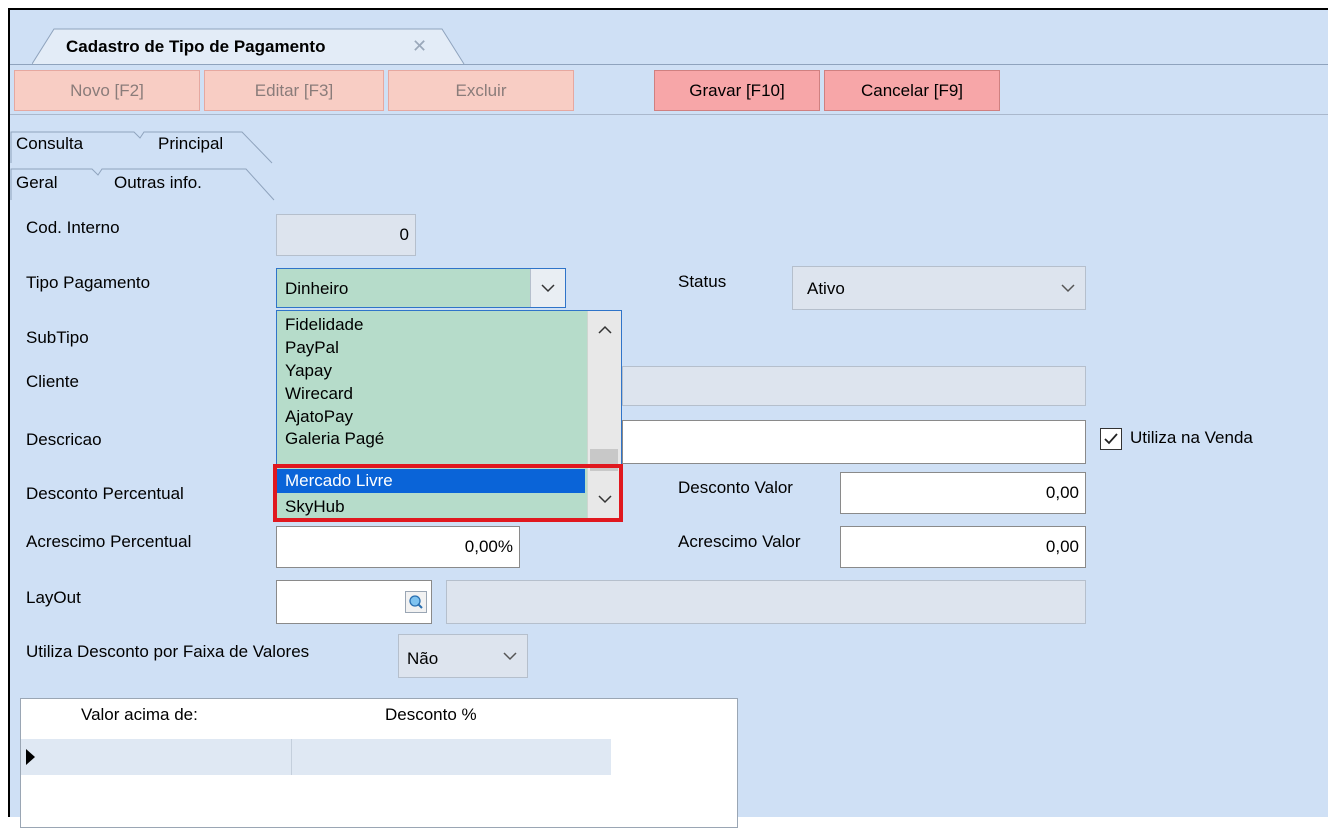 This screenshot has height=828, width=1328. What do you see at coordinates (431, 714) in the screenshot?
I see `grid-col-desconto: Desconto %` at bounding box center [431, 714].